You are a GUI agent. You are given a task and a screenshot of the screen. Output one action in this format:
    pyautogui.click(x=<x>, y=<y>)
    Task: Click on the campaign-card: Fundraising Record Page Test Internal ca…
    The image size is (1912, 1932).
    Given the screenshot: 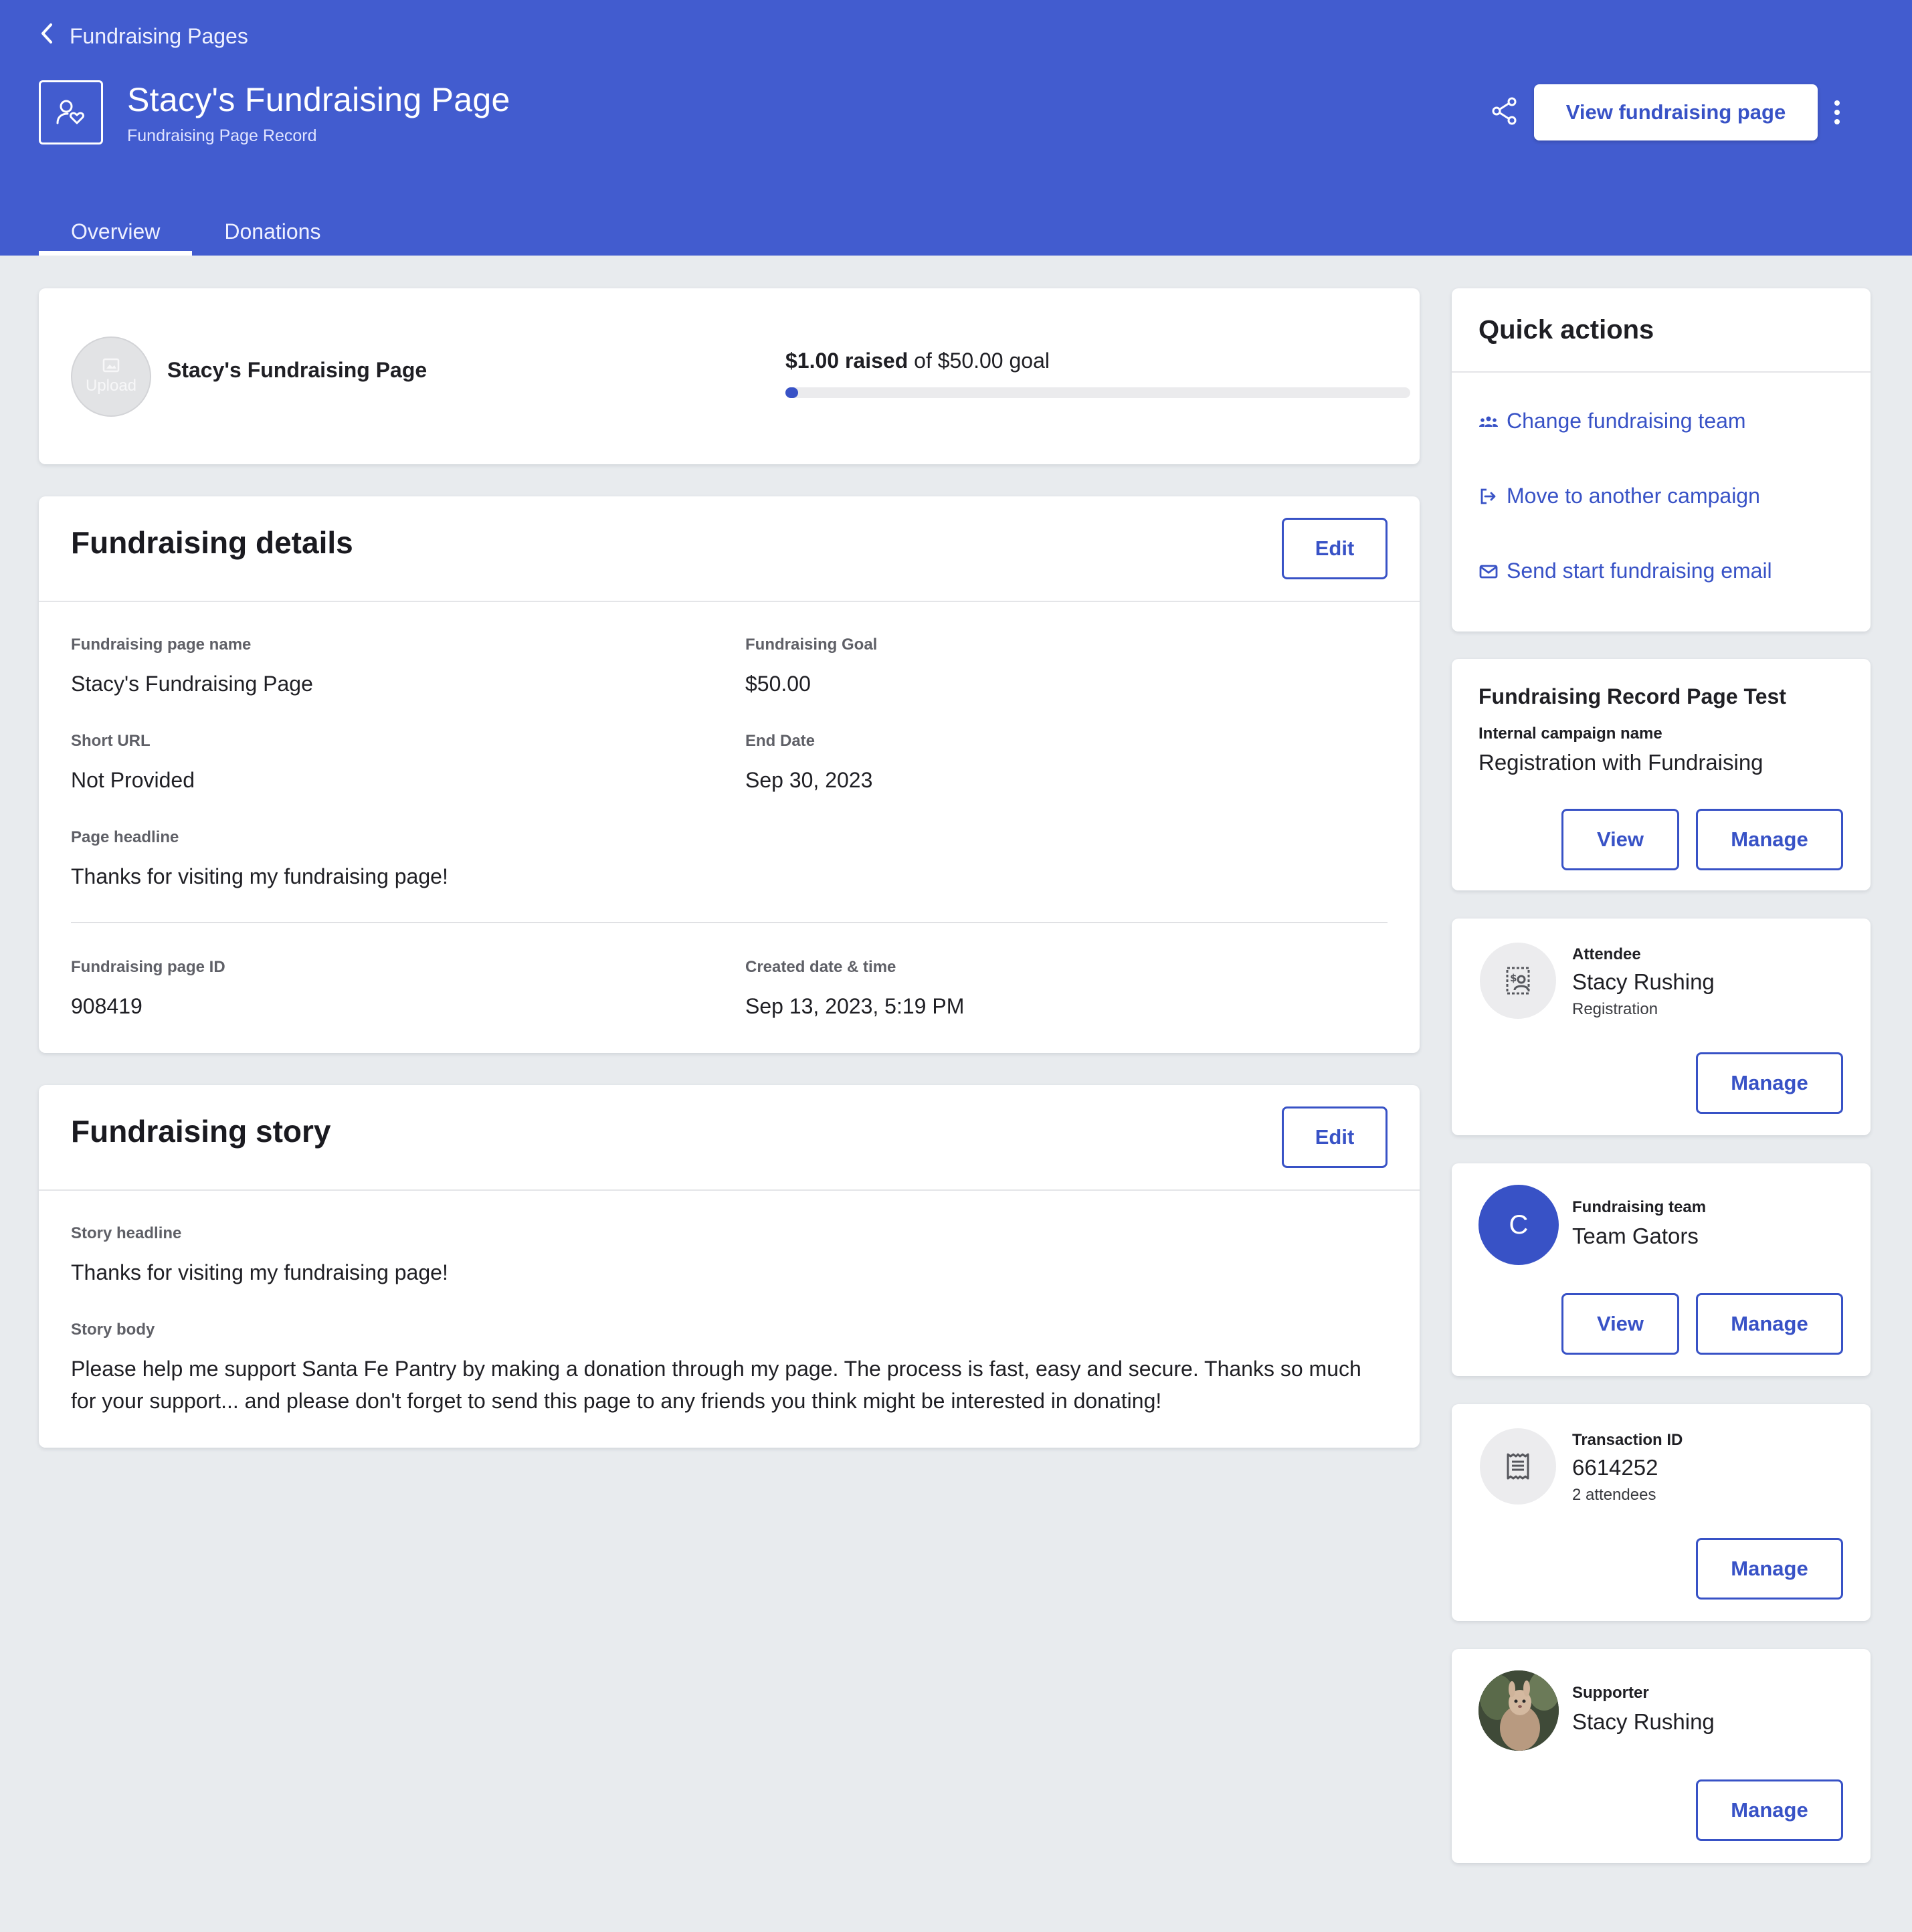 What is the action you would take?
    pyautogui.click(x=1662, y=775)
    